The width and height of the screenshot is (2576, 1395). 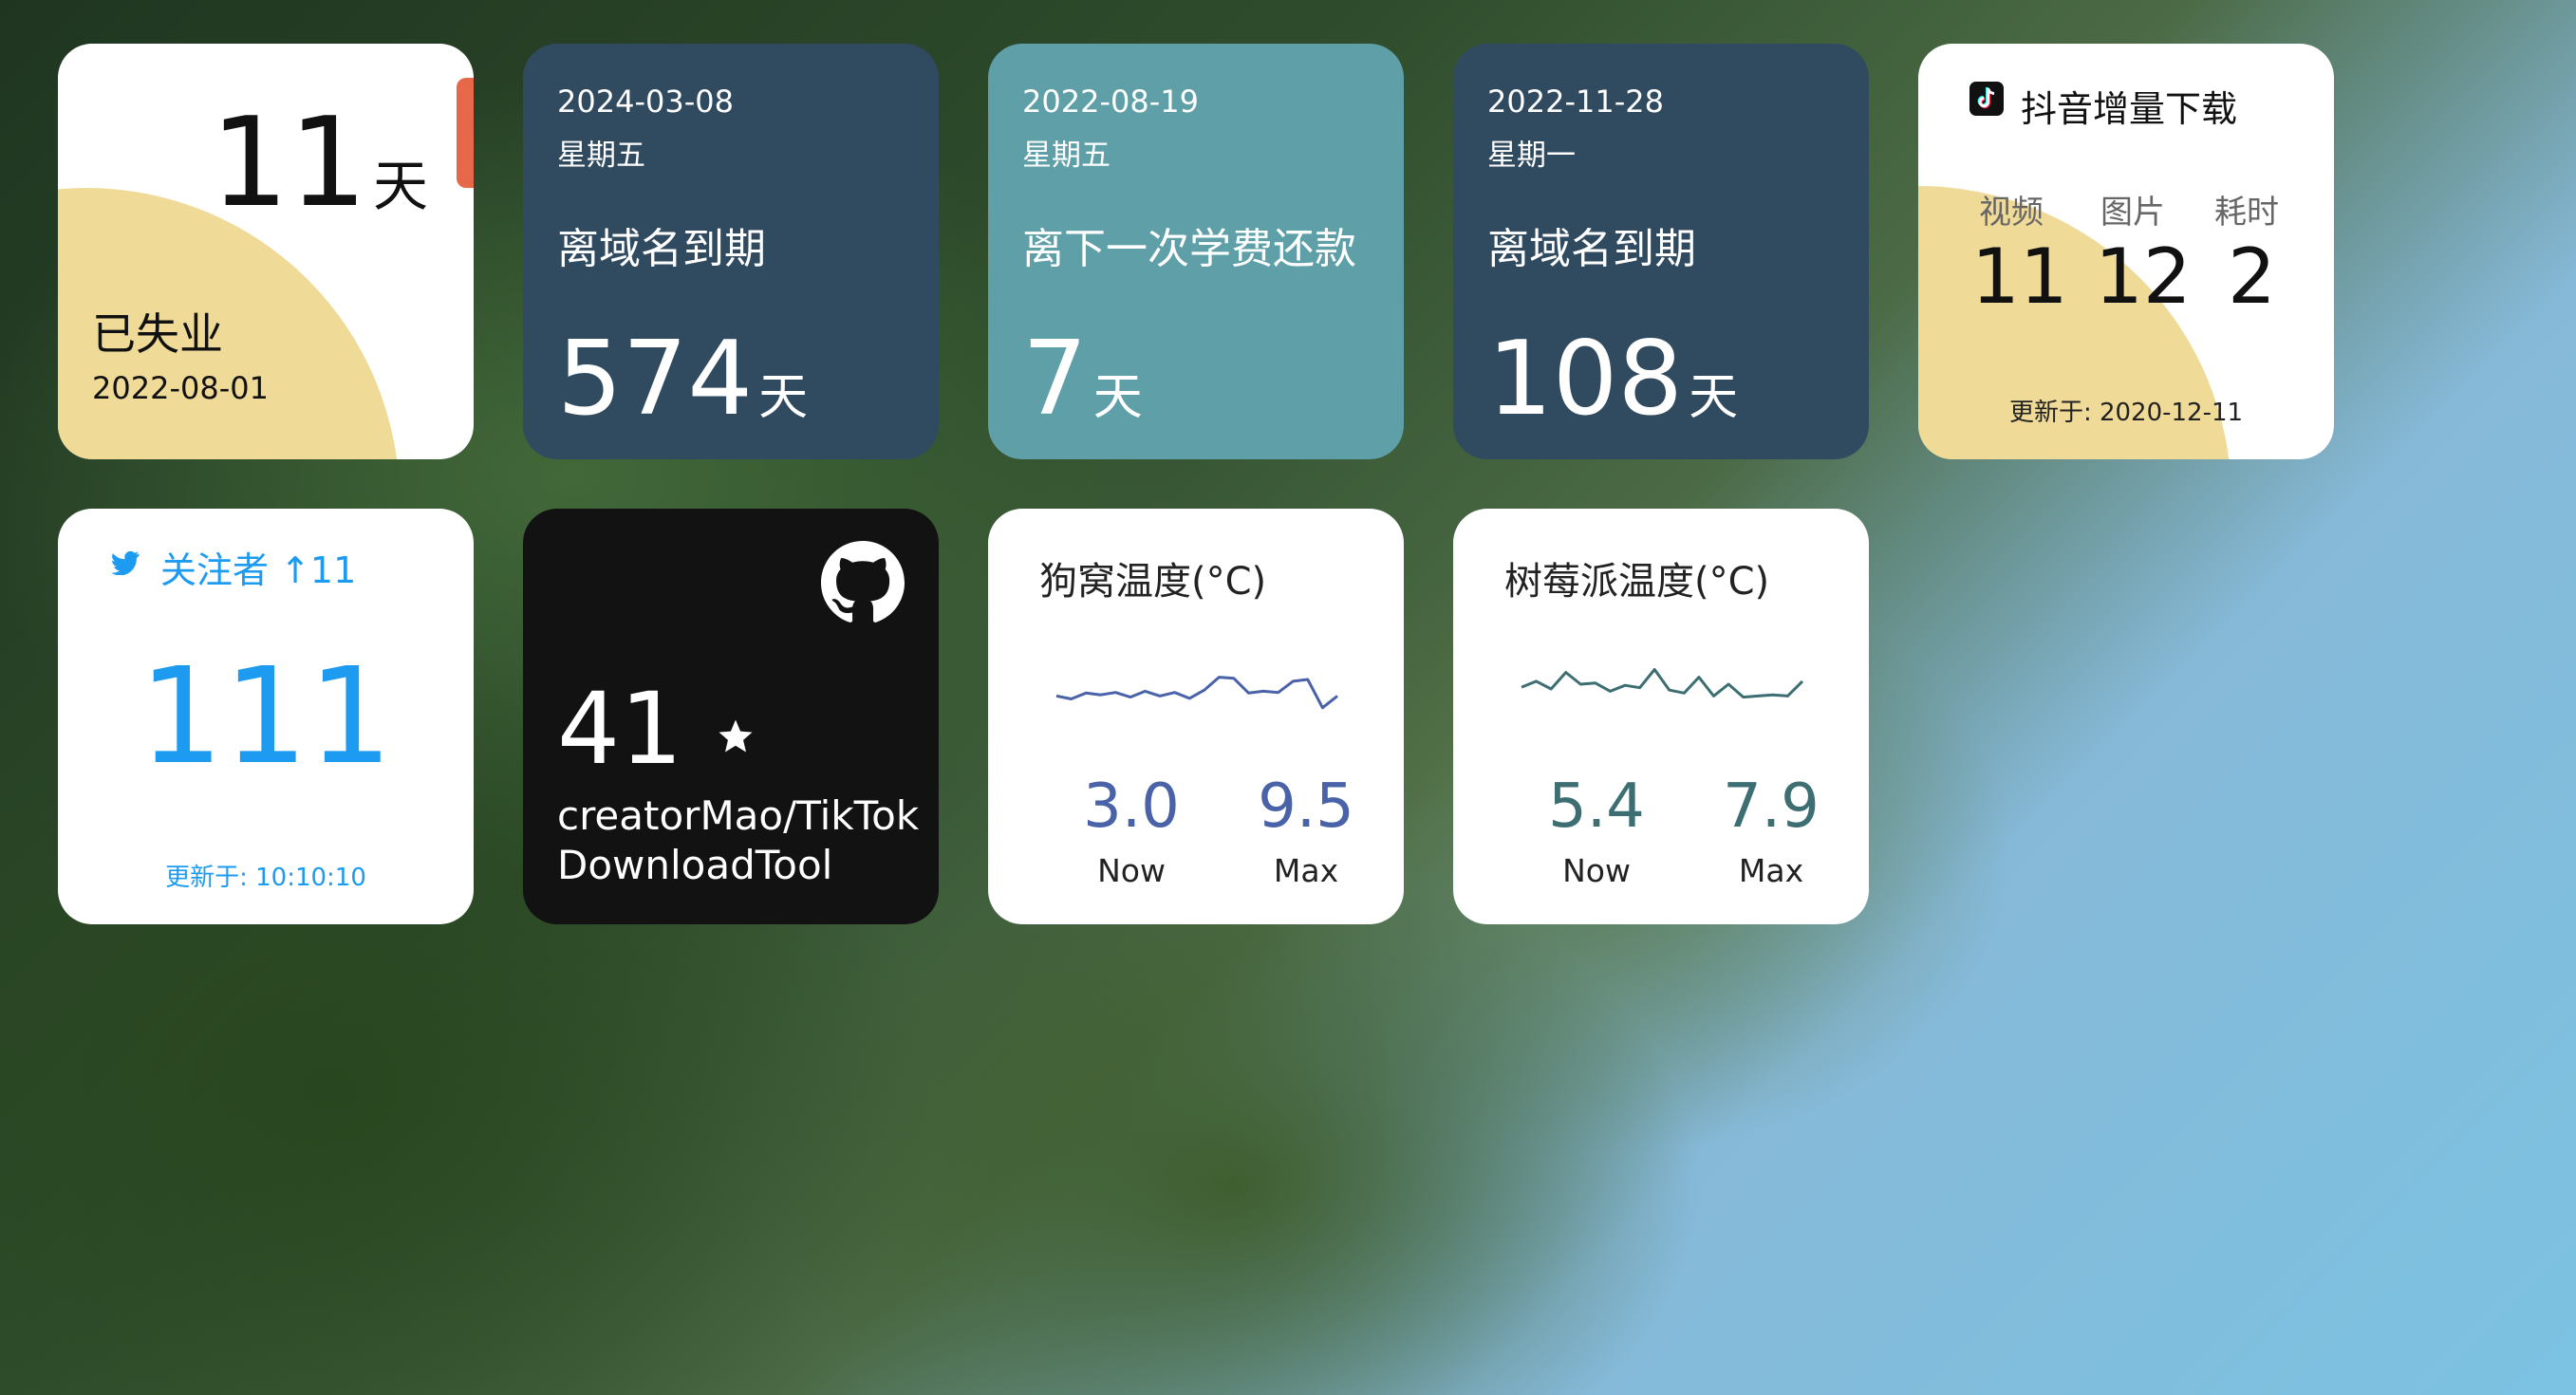 I want to click on countdown-card-domain-2: 2022-11-28 星期一 离域名到期 108 天, so click(x=1661, y=251).